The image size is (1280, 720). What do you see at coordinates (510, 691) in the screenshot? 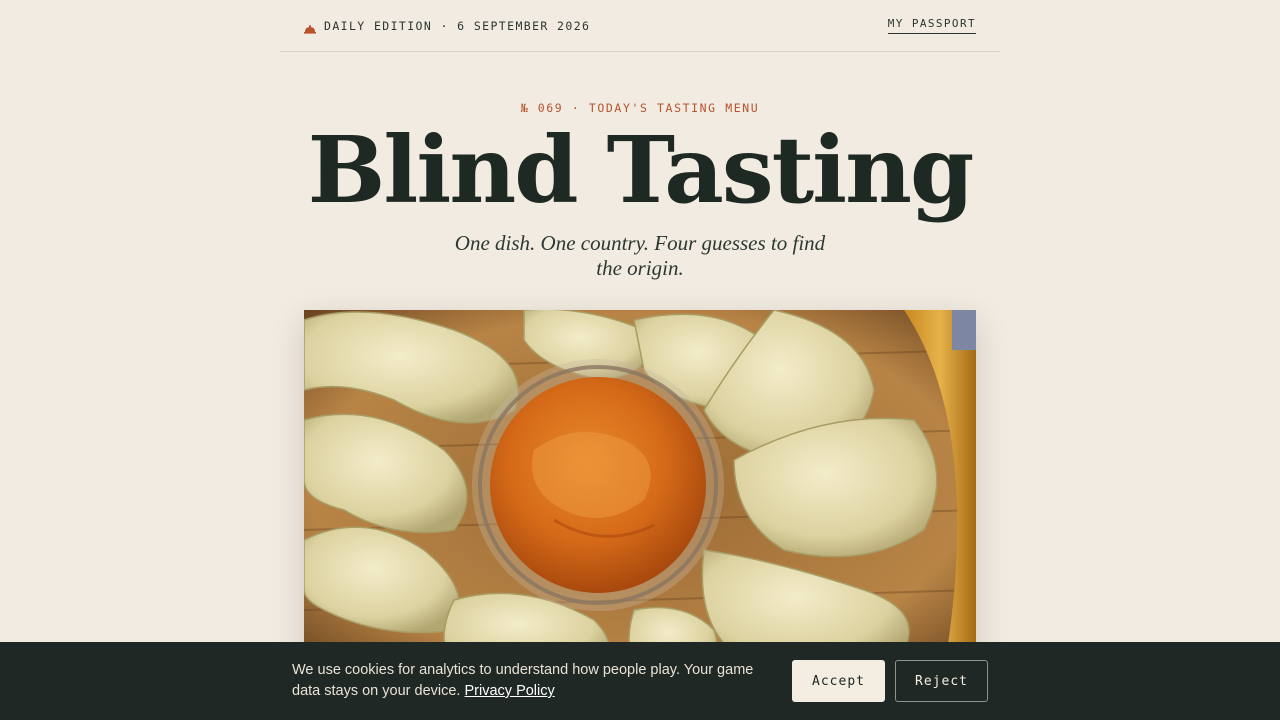
I see `privacy-policy-link: Privacy Policy` at bounding box center [510, 691].